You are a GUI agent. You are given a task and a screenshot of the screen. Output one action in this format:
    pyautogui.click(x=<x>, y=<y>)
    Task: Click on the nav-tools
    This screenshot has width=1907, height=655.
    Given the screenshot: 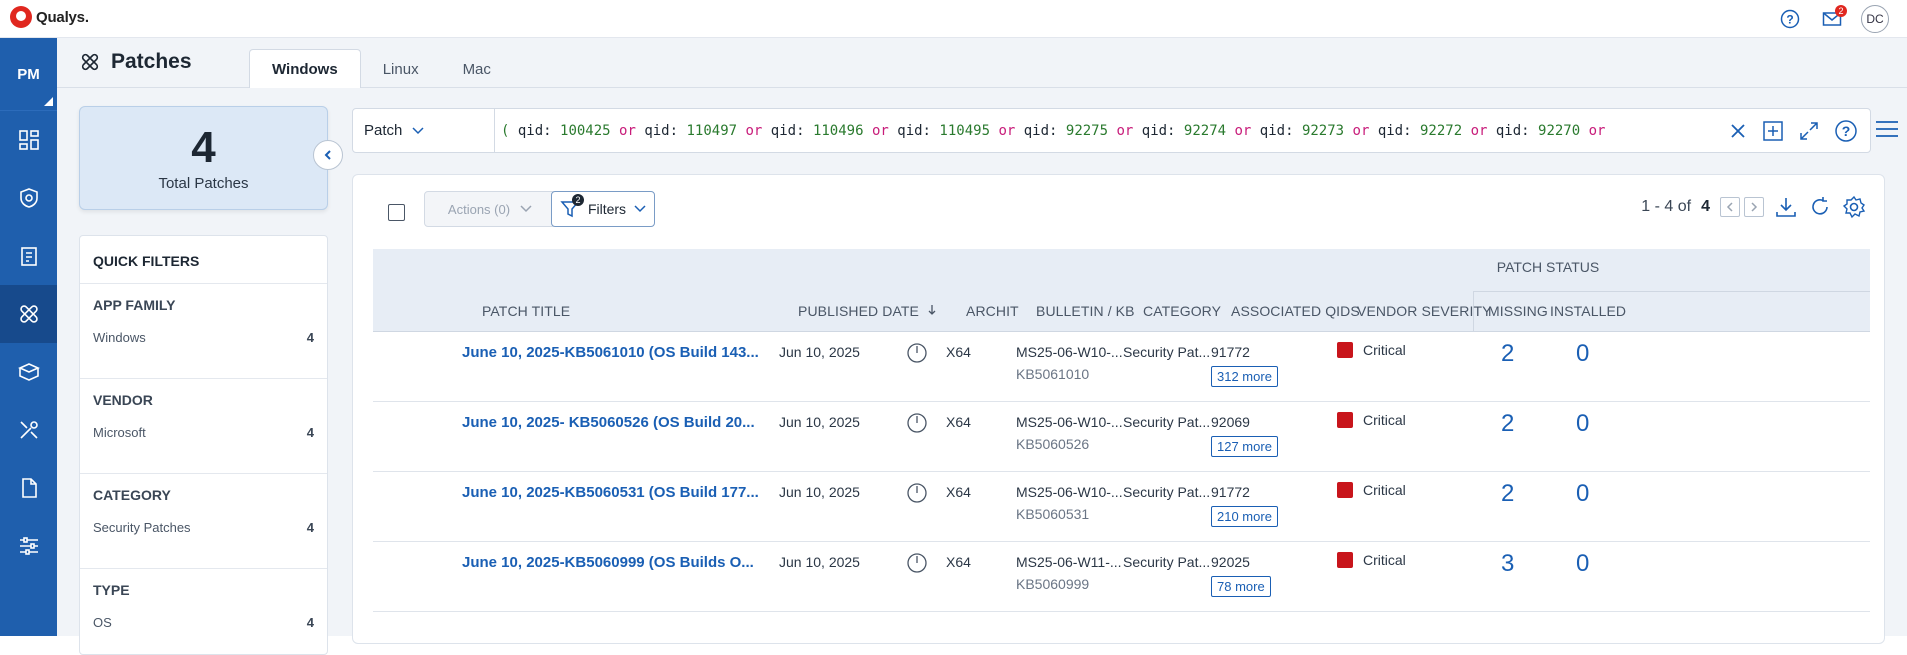 What is the action you would take?
    pyautogui.click(x=28, y=430)
    